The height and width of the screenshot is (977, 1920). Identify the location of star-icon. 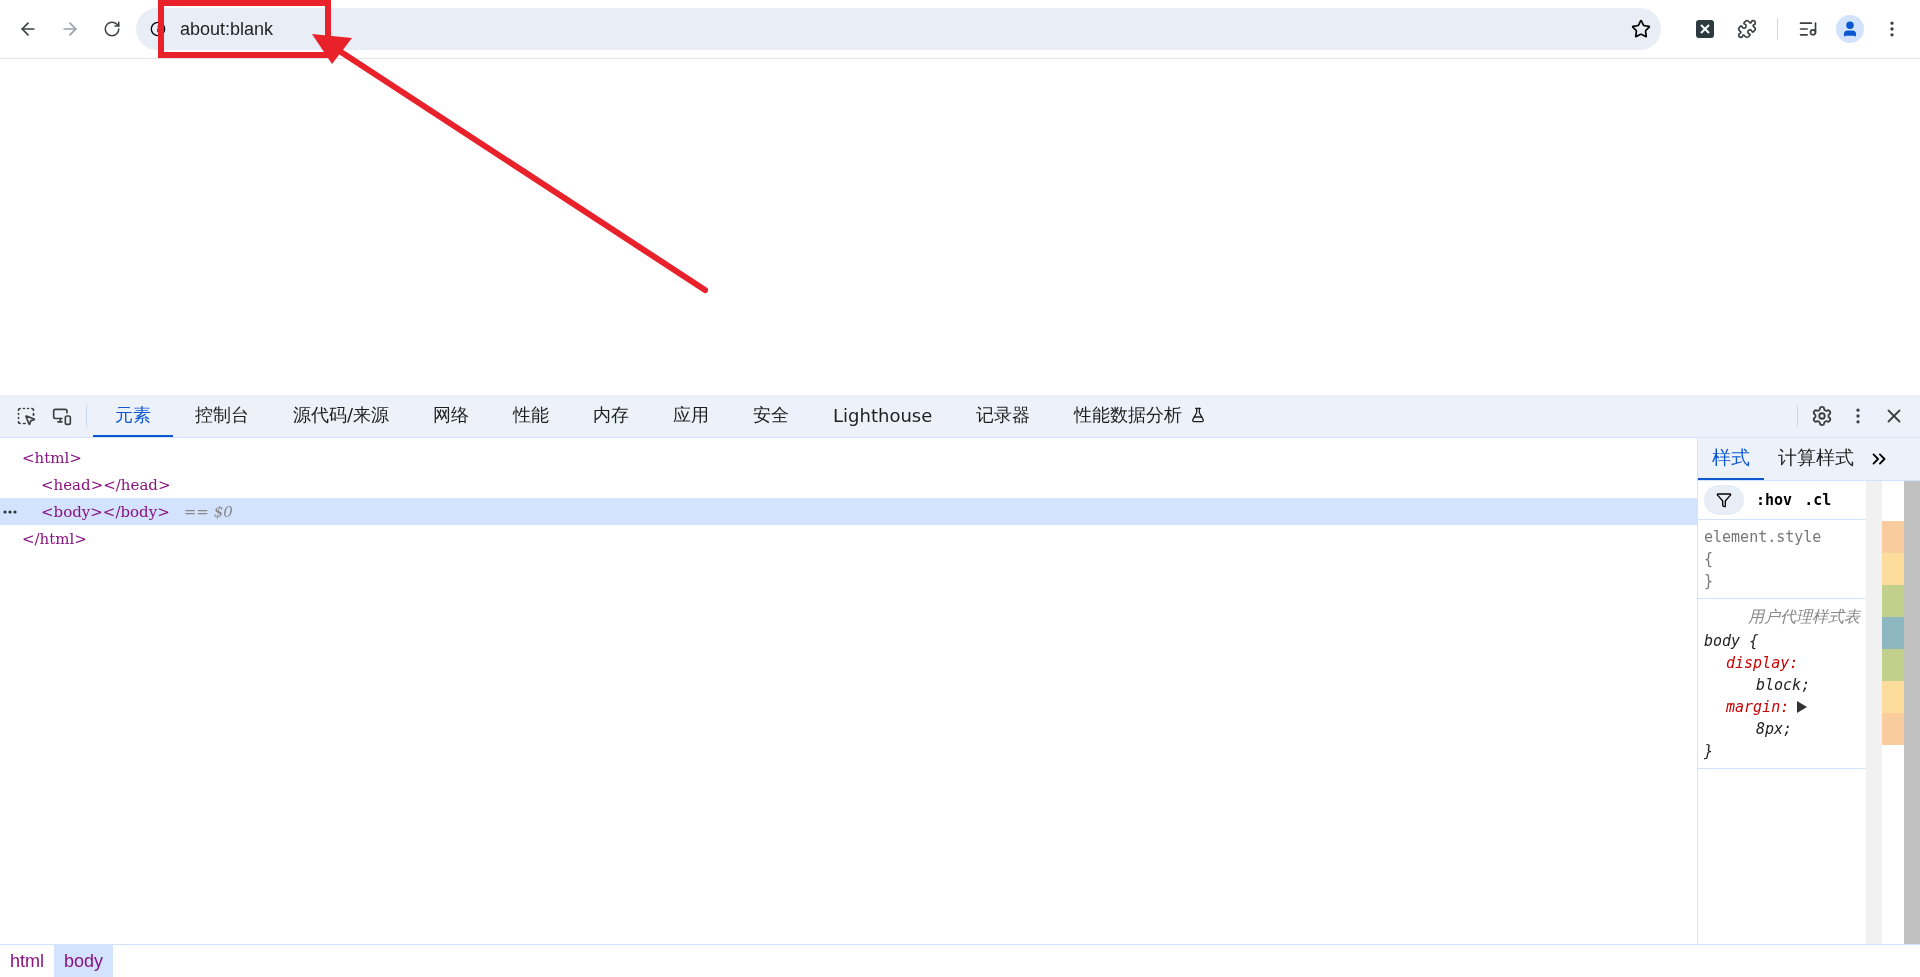
(1641, 29).